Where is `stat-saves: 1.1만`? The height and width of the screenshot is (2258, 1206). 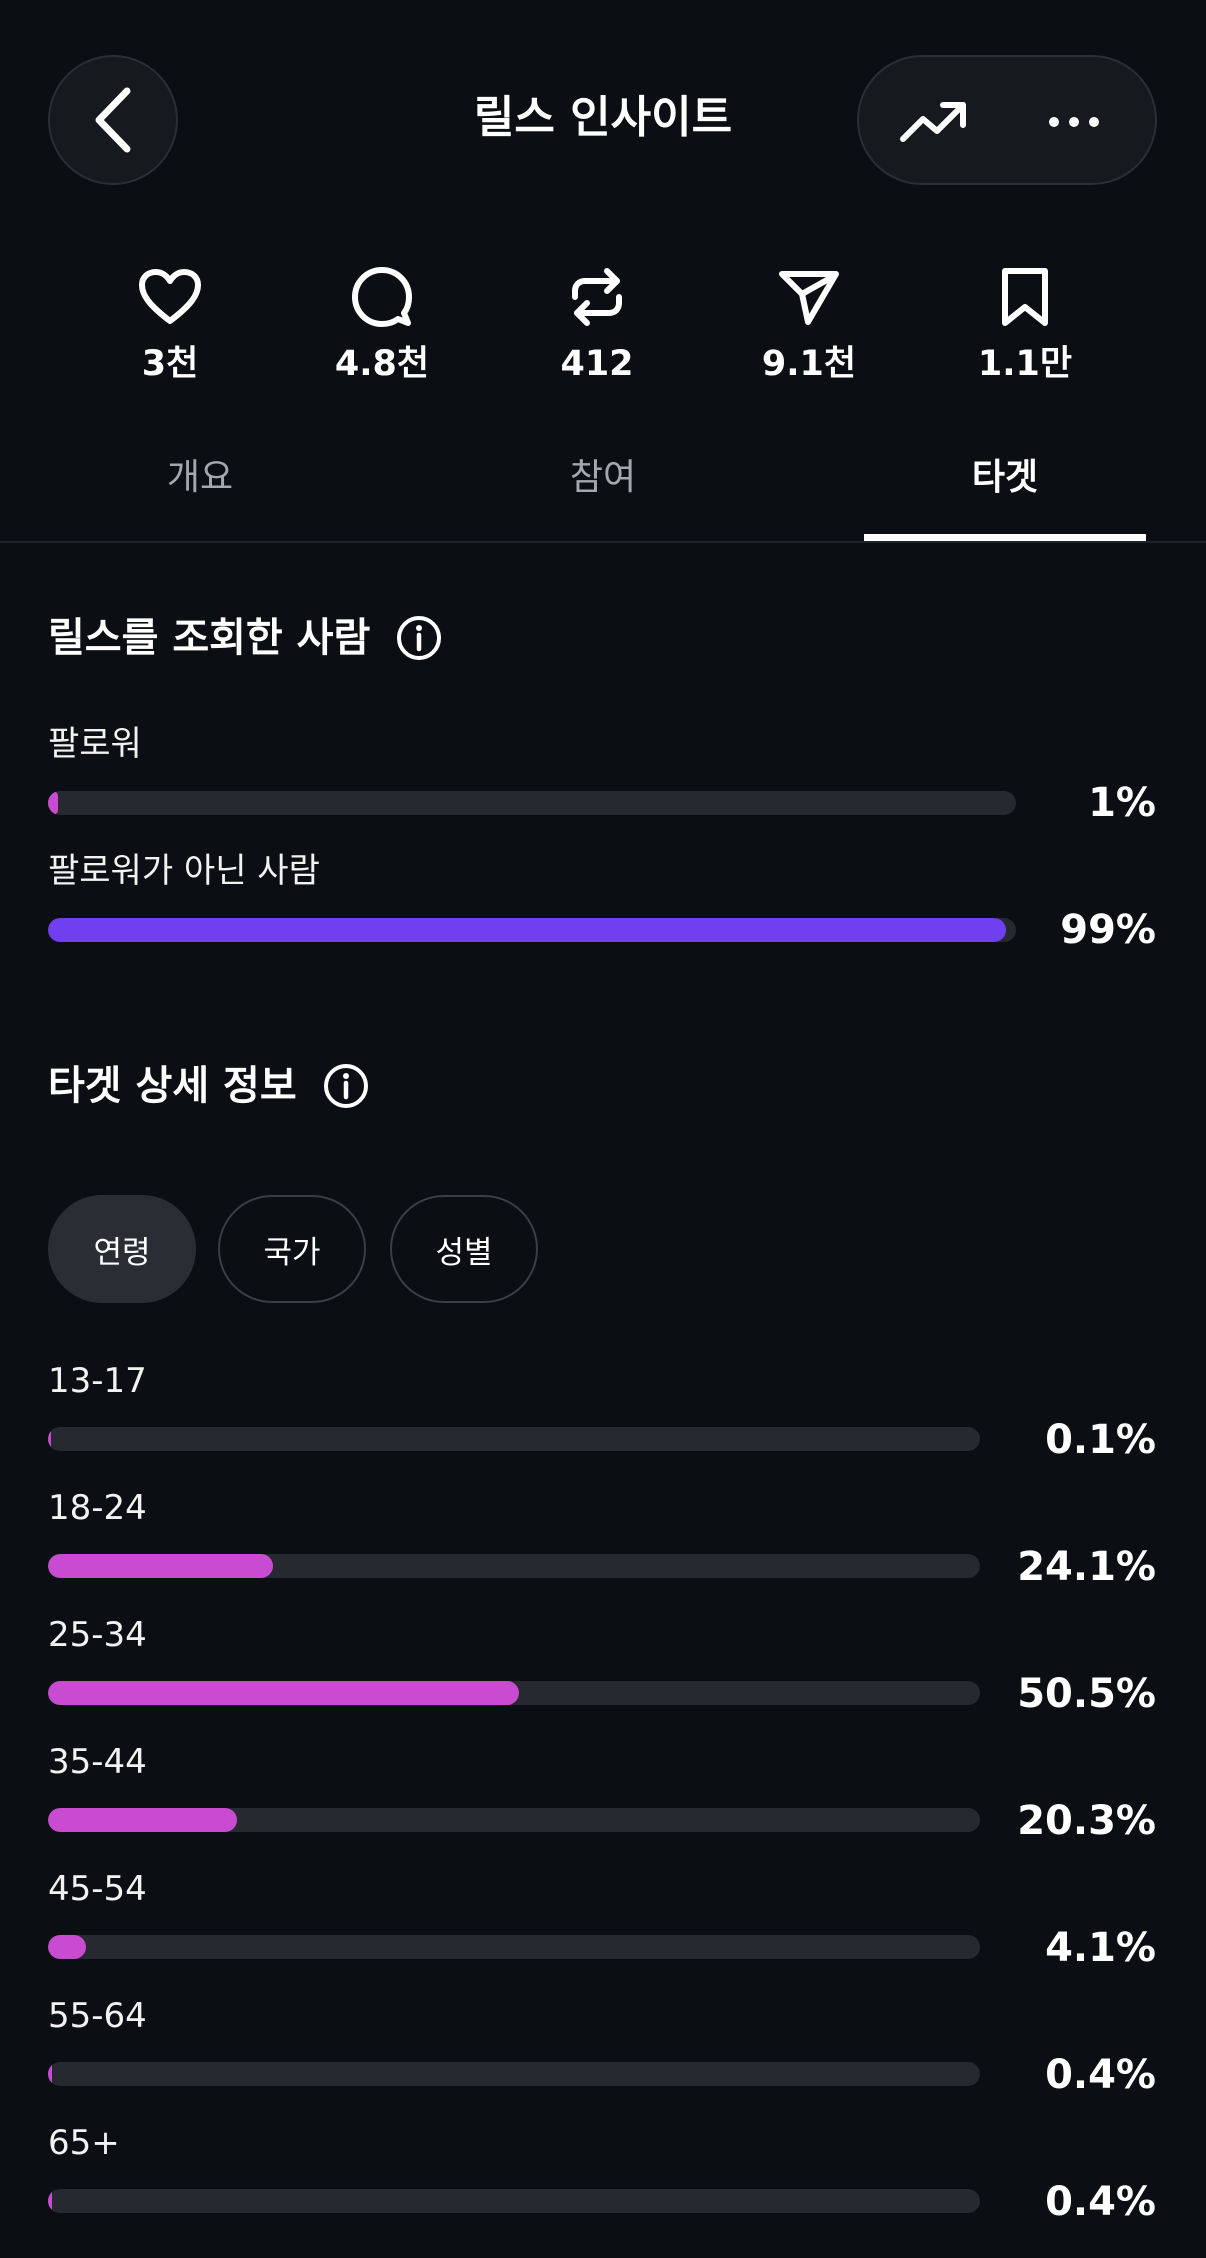
stat-saves: 1.1만 is located at coordinates (1025, 324).